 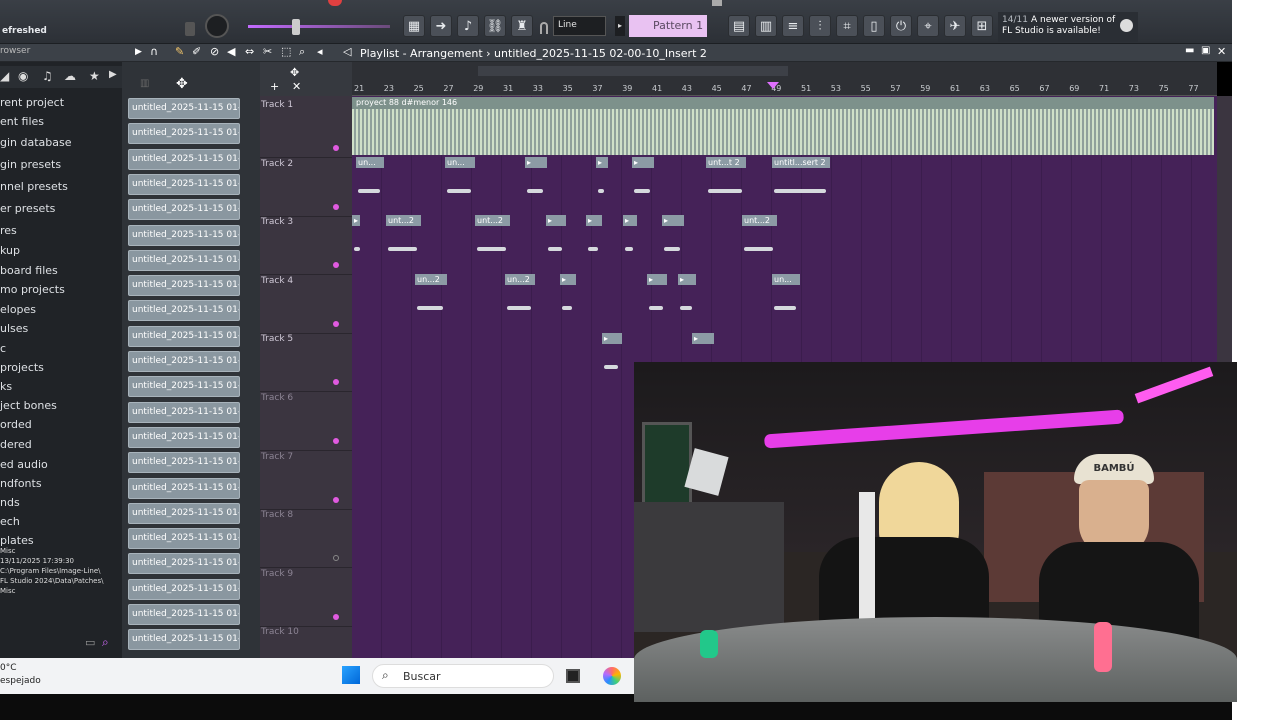 I want to click on browser-item: res, so click(x=8, y=230).